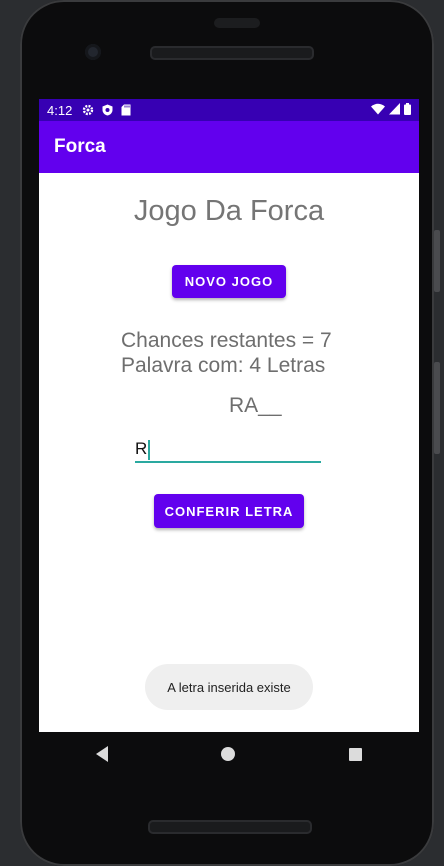 The width and height of the screenshot is (444, 866). What do you see at coordinates (229, 110) in the screenshot?
I see `status-bar: 4:12` at bounding box center [229, 110].